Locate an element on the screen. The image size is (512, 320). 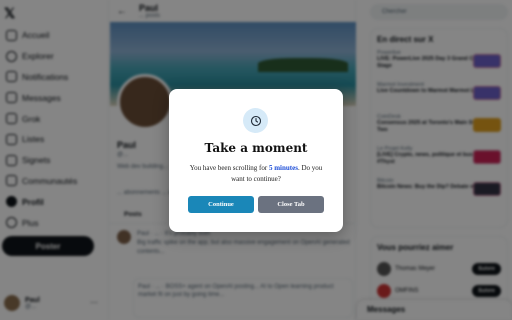
dialog-title: Take a moment is located at coordinates (256, 148).